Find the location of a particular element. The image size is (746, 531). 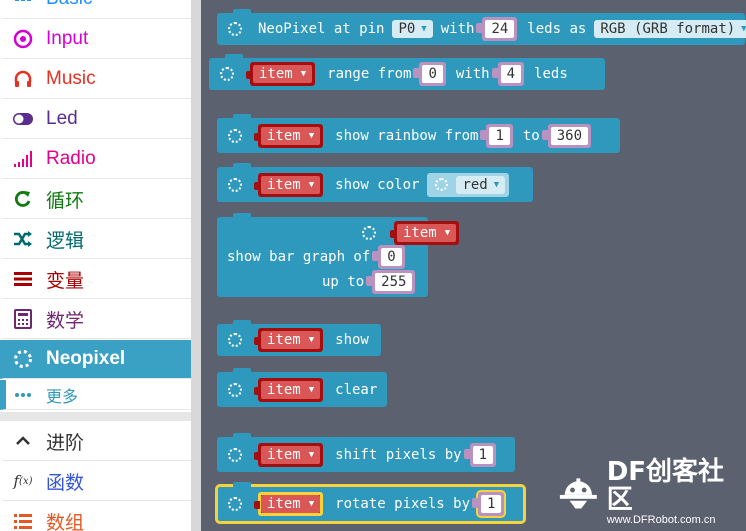

rainbow-from-value: 1 is located at coordinates (499, 135).